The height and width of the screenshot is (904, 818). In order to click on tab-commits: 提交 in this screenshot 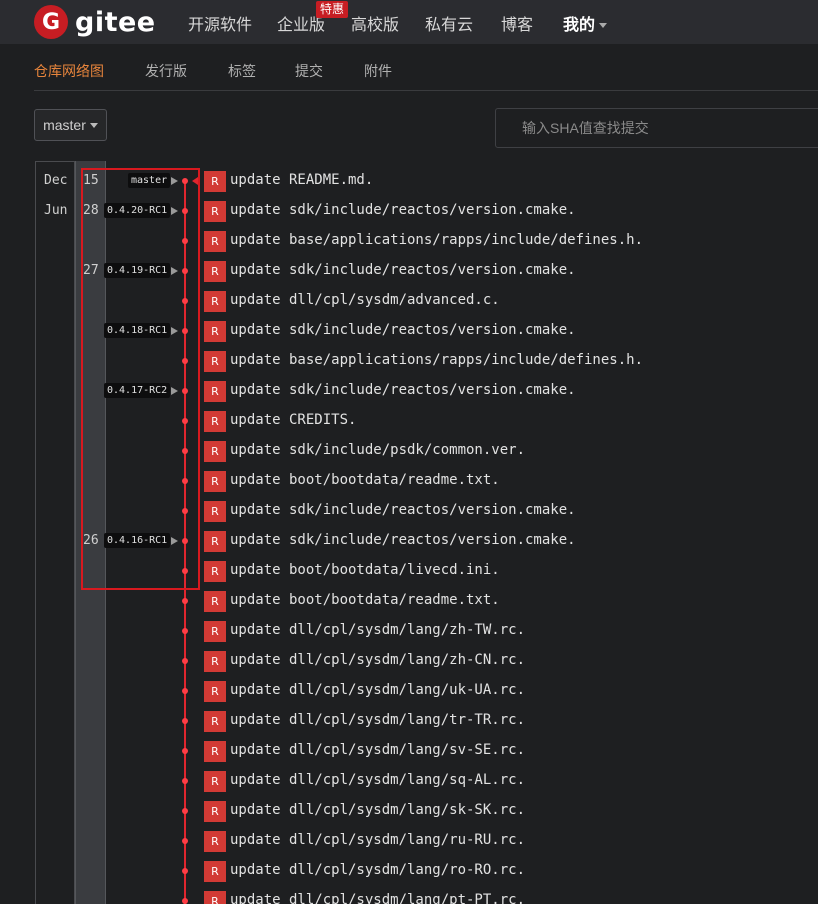, I will do `click(309, 71)`.